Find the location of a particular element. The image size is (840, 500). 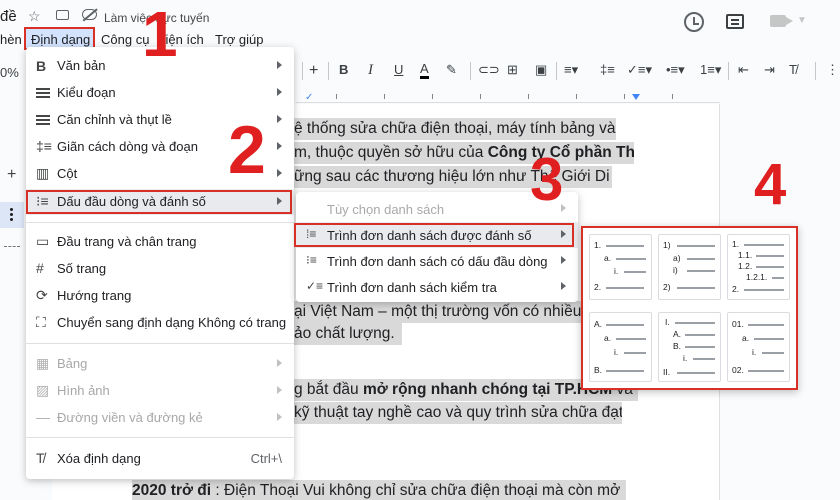

highlight-icon: ✎ is located at coordinates (451, 70).